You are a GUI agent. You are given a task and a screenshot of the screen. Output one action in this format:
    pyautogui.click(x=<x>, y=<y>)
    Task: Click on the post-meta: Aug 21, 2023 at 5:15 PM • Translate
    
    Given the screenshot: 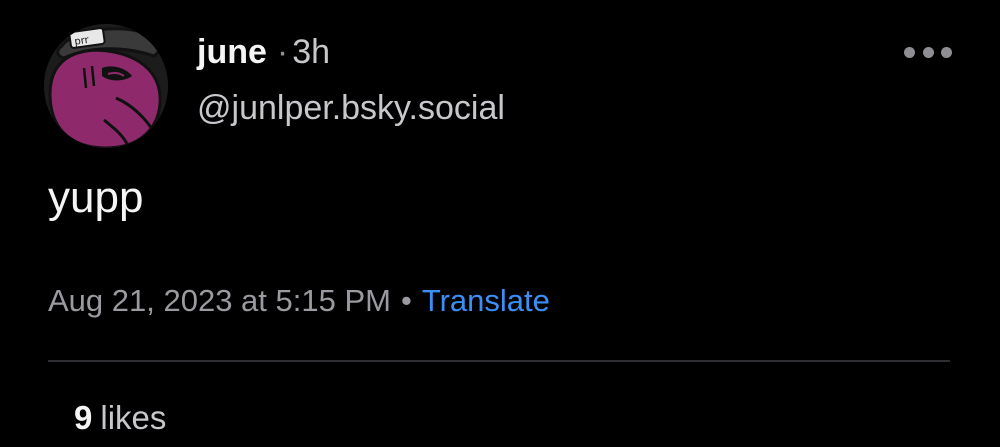 What is the action you would take?
    pyautogui.click(x=299, y=301)
    